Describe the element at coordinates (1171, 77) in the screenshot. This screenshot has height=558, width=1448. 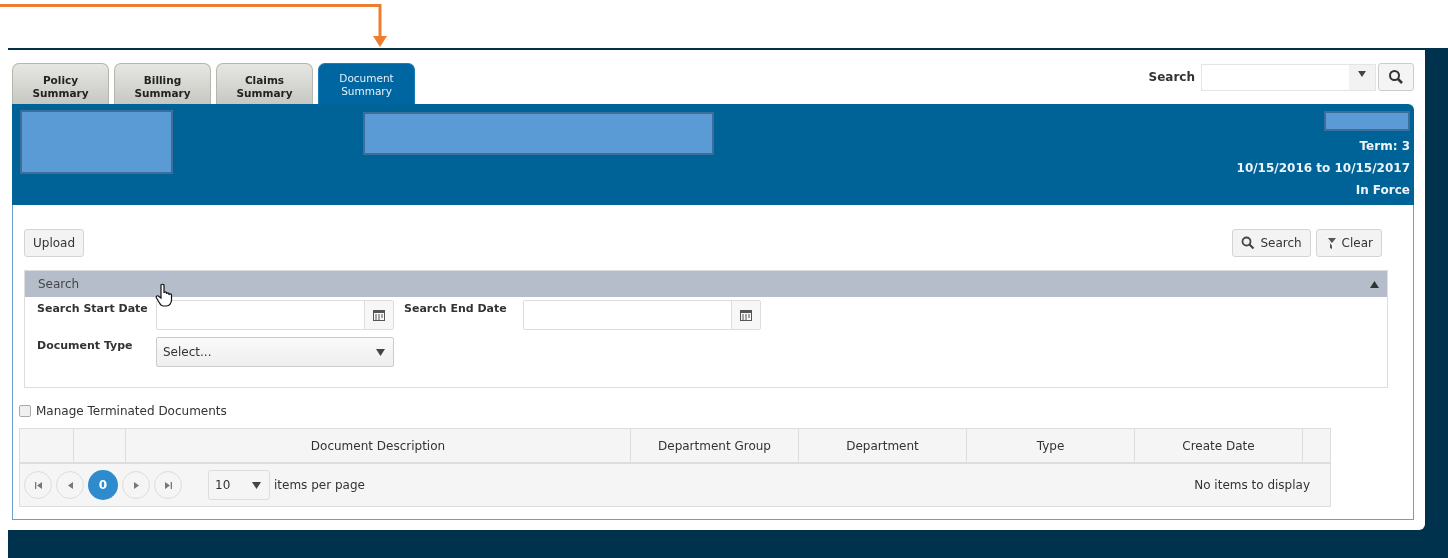
I see `search-label: Search` at that location.